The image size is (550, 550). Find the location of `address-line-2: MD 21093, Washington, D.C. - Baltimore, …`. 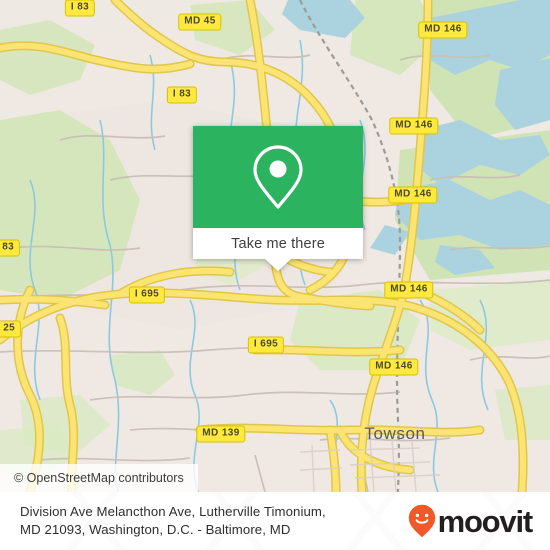

address-line-2: MD 21093, Washington, D.C. - Baltimore, … is located at coordinates (155, 529).